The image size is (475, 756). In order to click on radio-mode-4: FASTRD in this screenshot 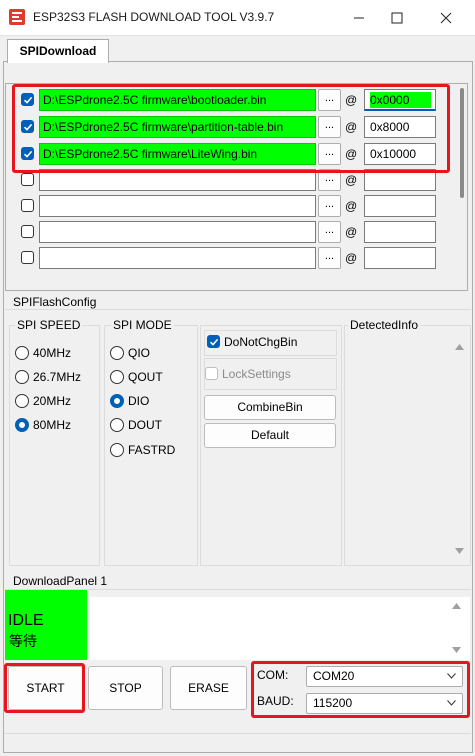, I will do `click(150, 450)`.